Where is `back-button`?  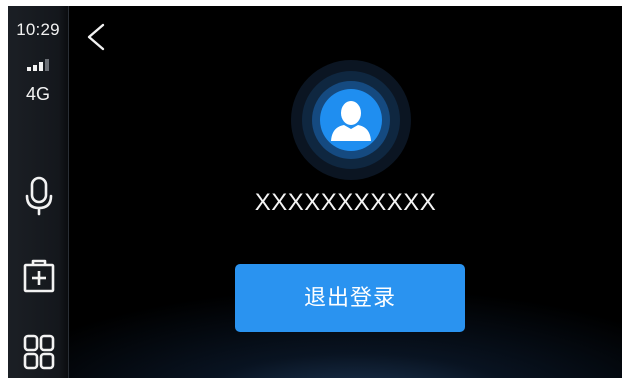 back-button is located at coordinates (96, 37).